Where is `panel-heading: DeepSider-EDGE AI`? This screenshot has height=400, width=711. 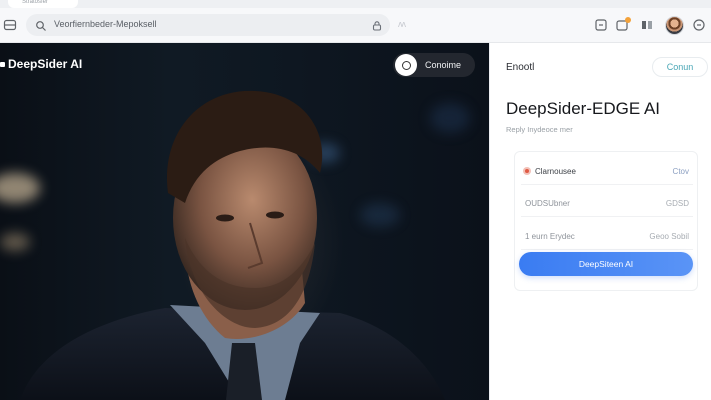
panel-heading: DeepSider-EDGE AI is located at coordinates (583, 108).